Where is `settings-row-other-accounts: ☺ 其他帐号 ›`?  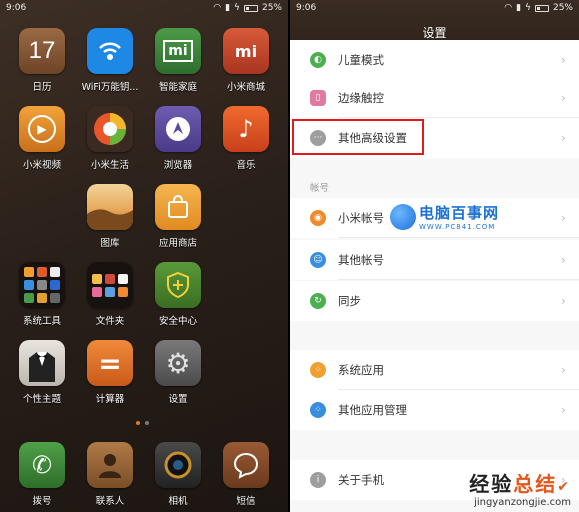
settings-row-other-accounts: ☺ 其他帐号 › is located at coordinates (434, 260).